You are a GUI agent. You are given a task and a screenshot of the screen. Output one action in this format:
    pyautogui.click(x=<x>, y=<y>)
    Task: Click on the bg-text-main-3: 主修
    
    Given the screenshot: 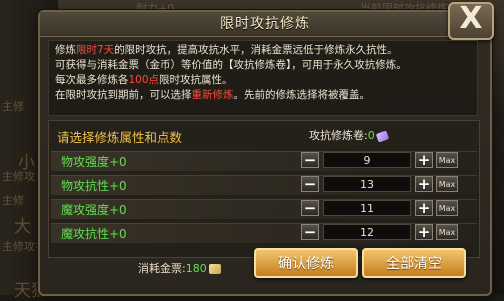 What is the action you would take?
    pyautogui.click(x=13, y=200)
    